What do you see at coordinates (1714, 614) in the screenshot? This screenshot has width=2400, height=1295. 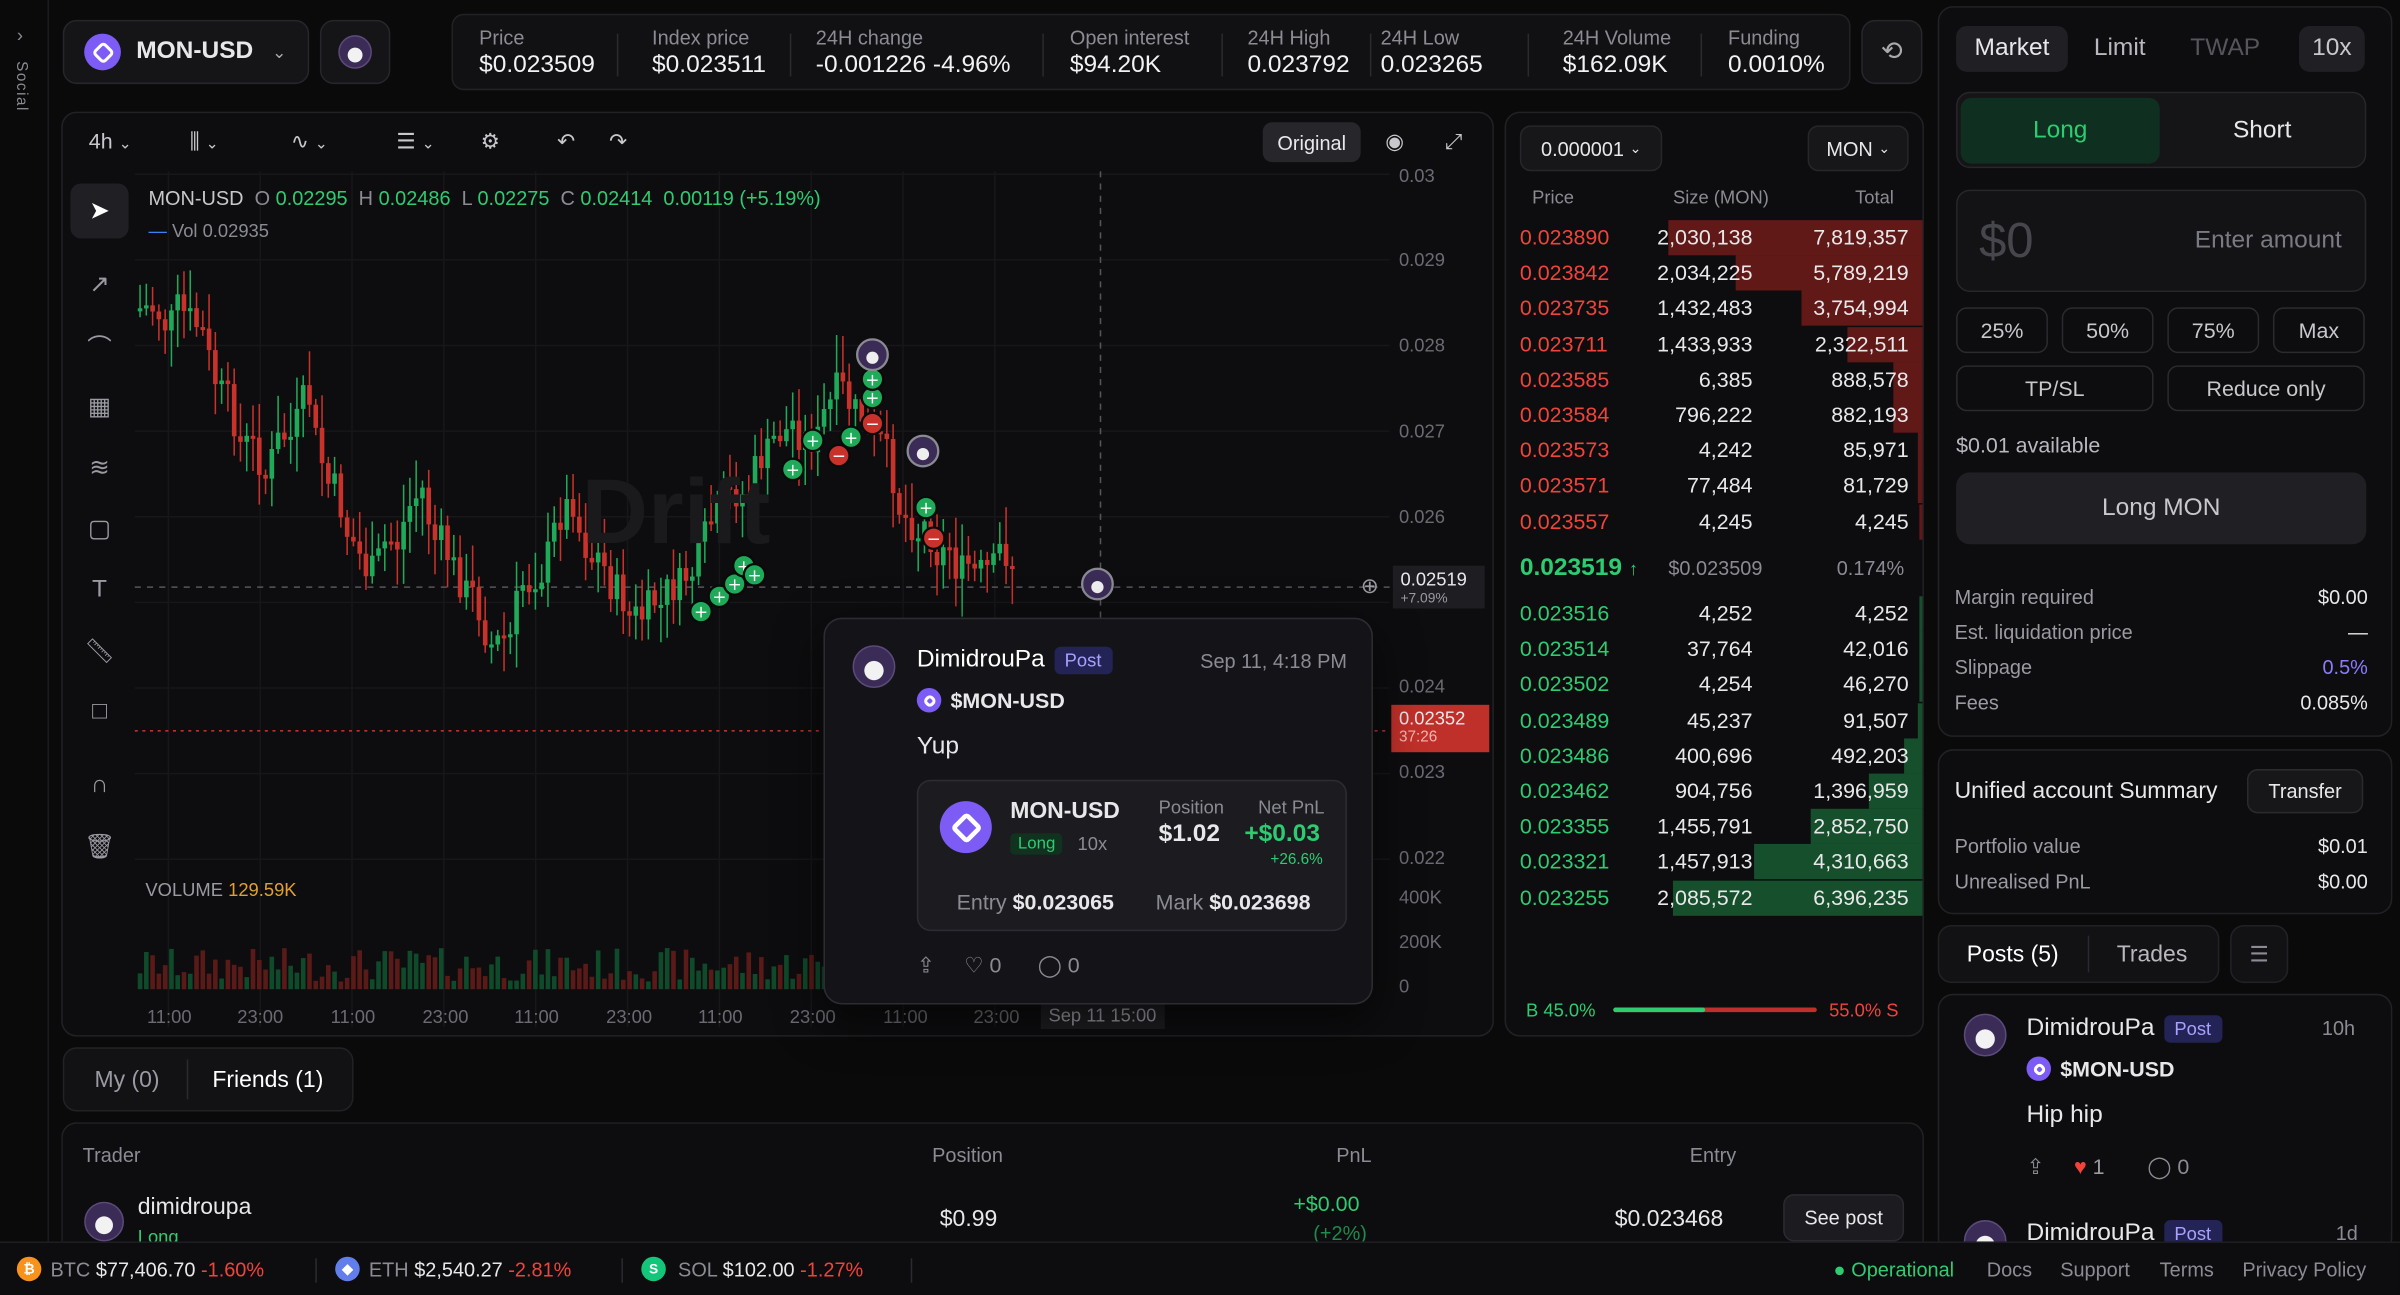 I see `bid-row: 0.023516 4,252 4,252` at bounding box center [1714, 614].